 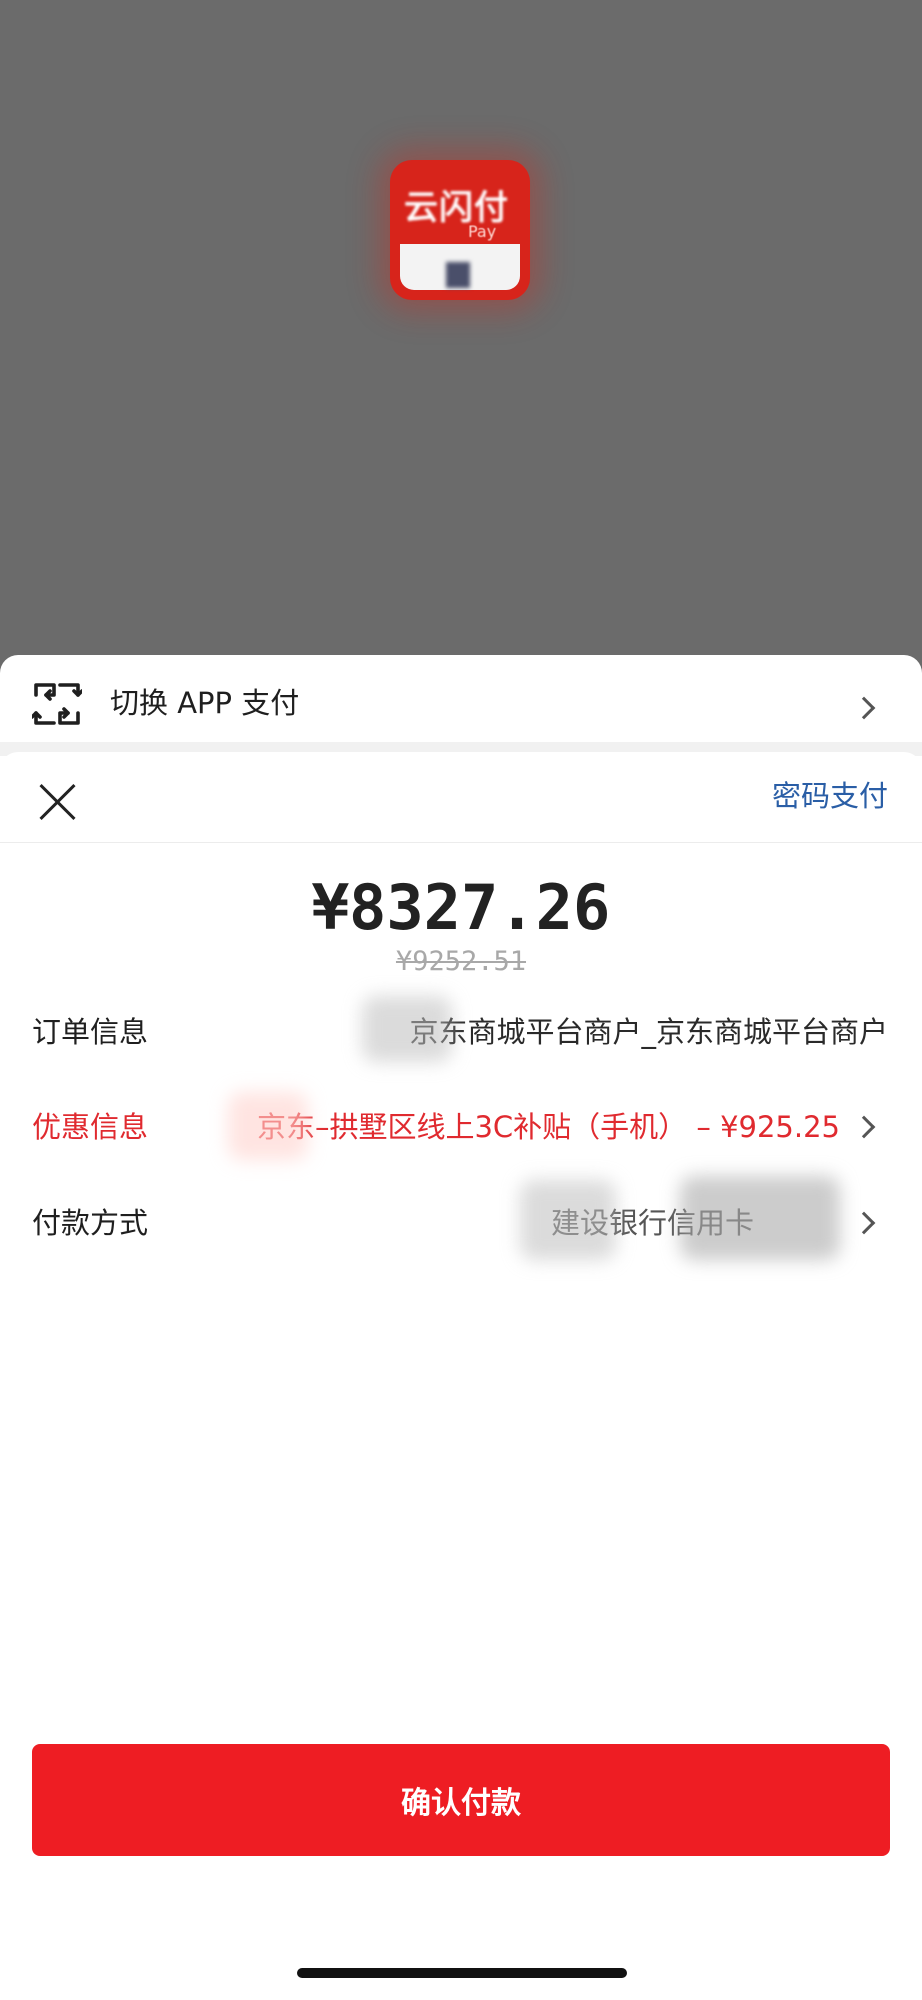 I want to click on app-icon-mark, so click(x=458, y=275).